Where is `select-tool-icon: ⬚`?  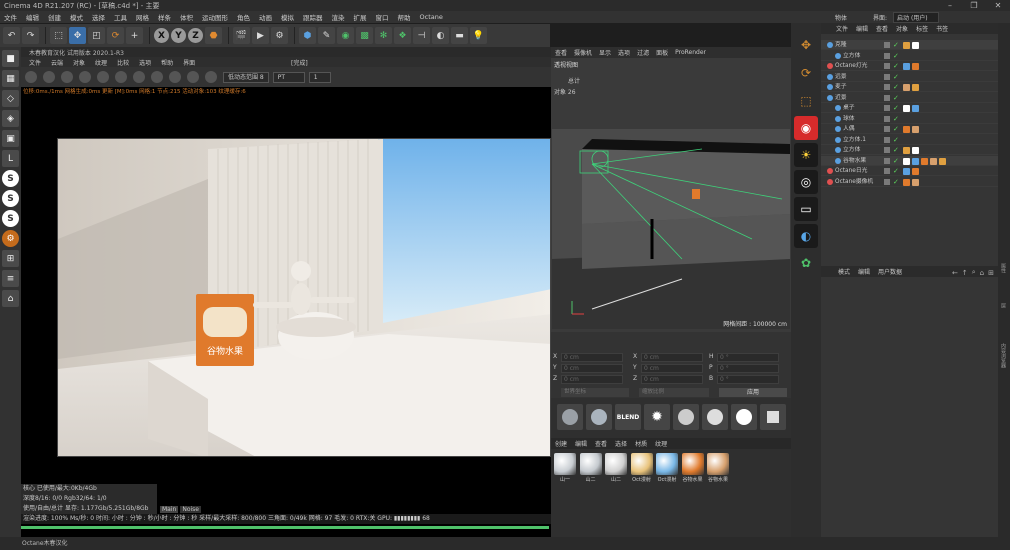
select-tool-icon: ⬚ is located at coordinates (806, 101).